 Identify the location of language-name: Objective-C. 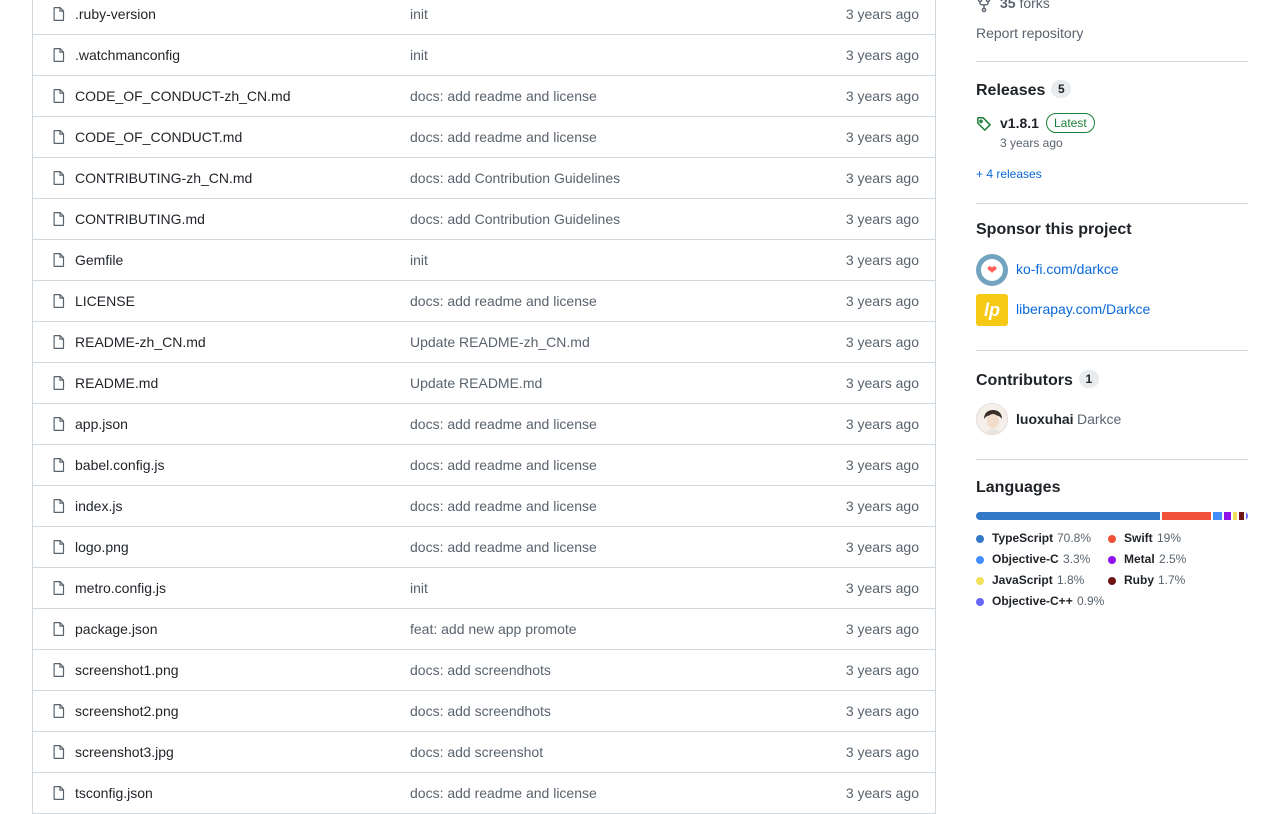
(1025, 559).